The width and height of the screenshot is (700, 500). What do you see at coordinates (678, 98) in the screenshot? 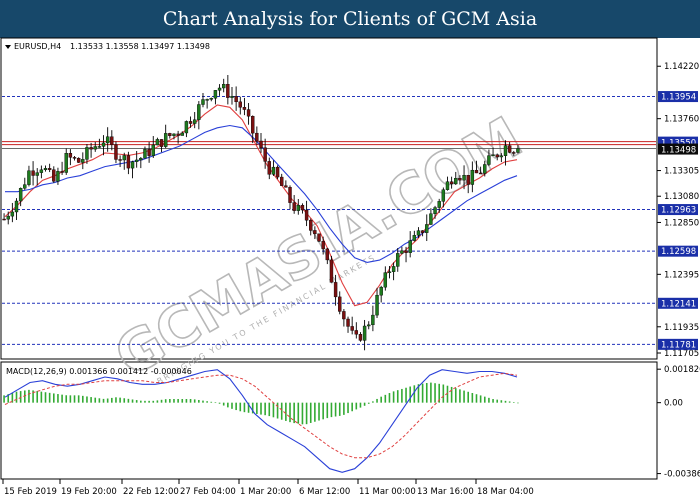
I see `level-tag-label: 1.13954` at bounding box center [678, 98].